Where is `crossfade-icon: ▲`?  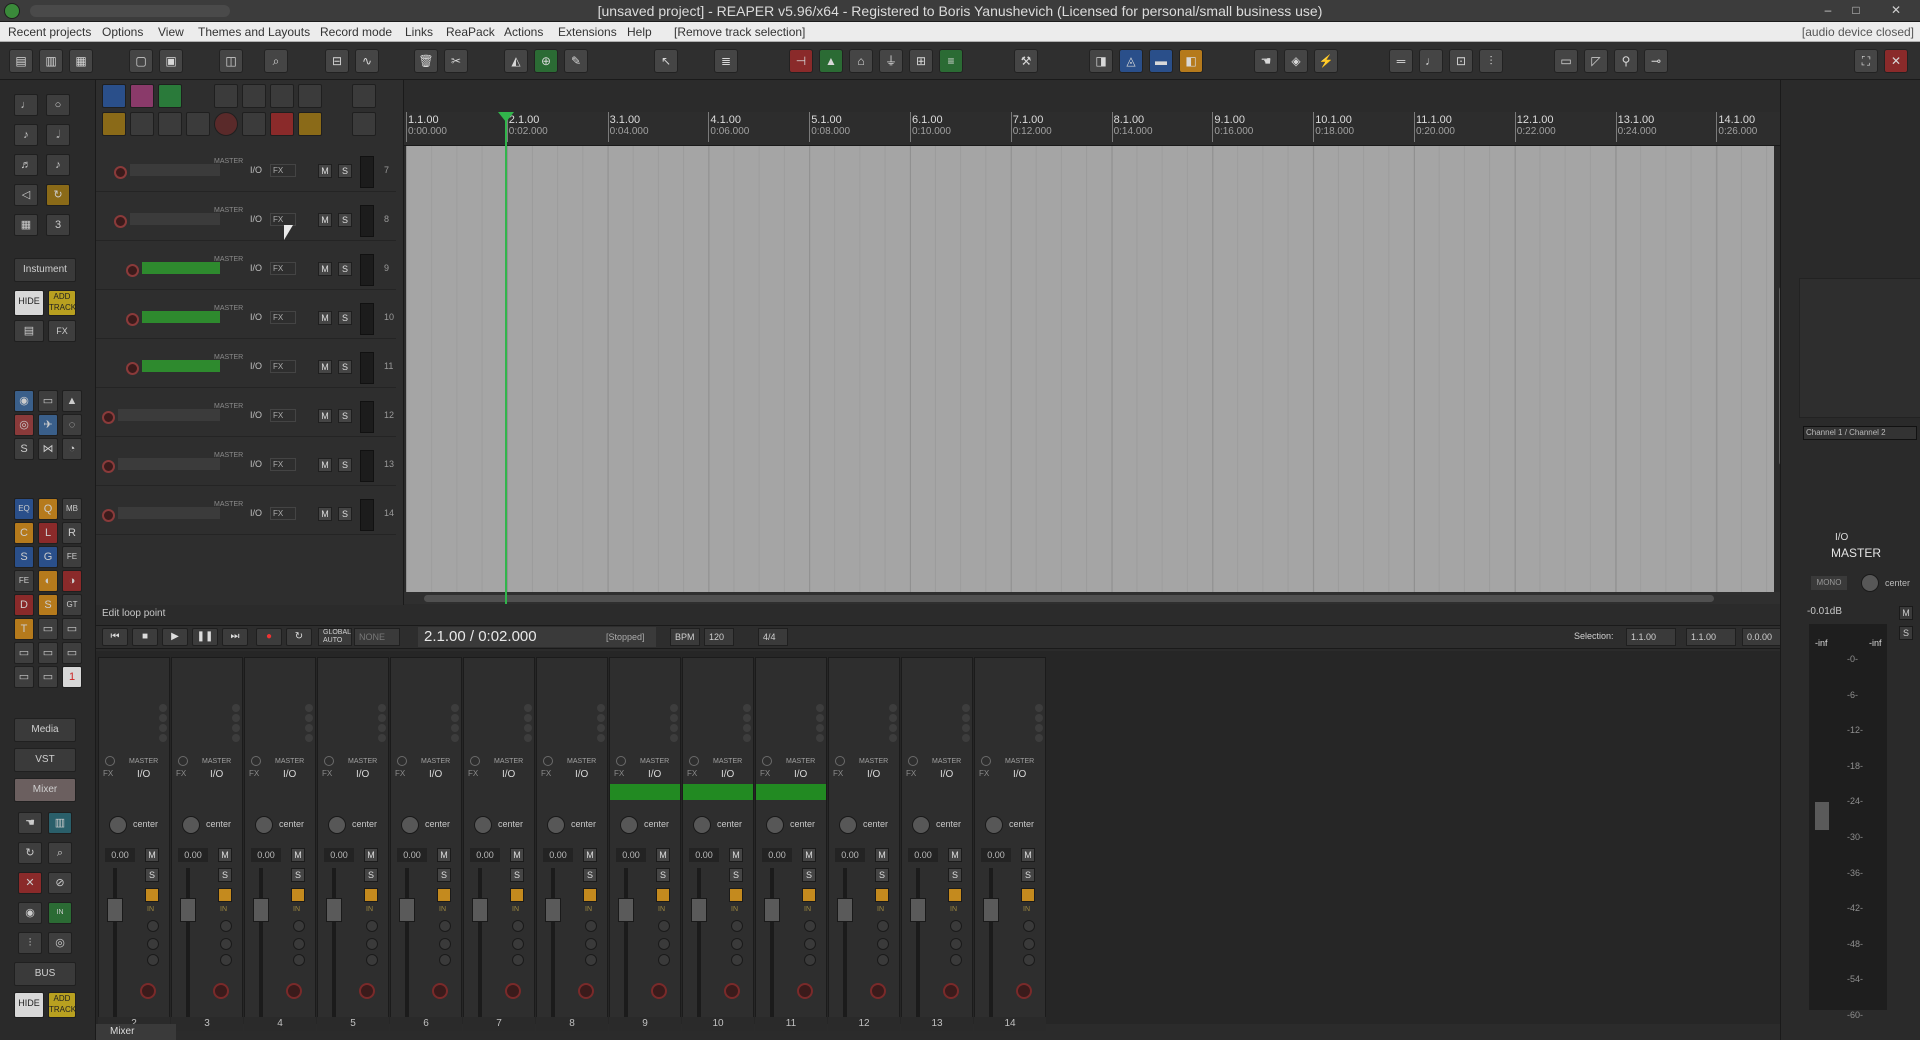 crossfade-icon: ▲ is located at coordinates (831, 61).